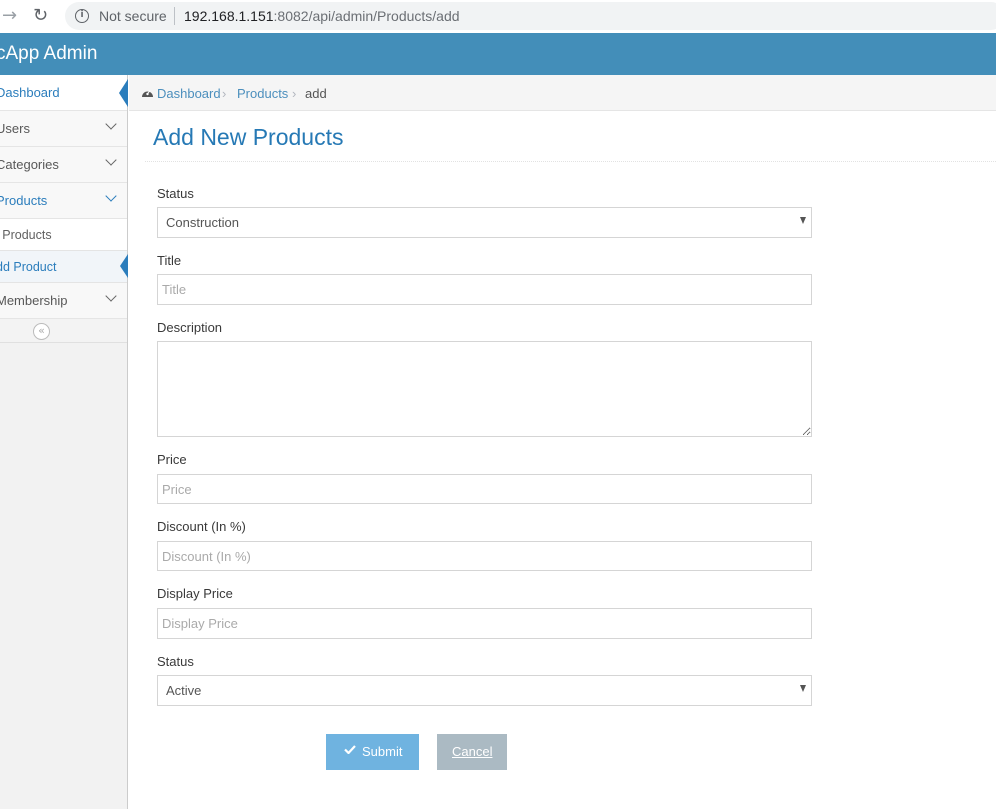 The height and width of the screenshot is (809, 996). What do you see at coordinates (175, 193) in the screenshot?
I see `status-label: Status` at bounding box center [175, 193].